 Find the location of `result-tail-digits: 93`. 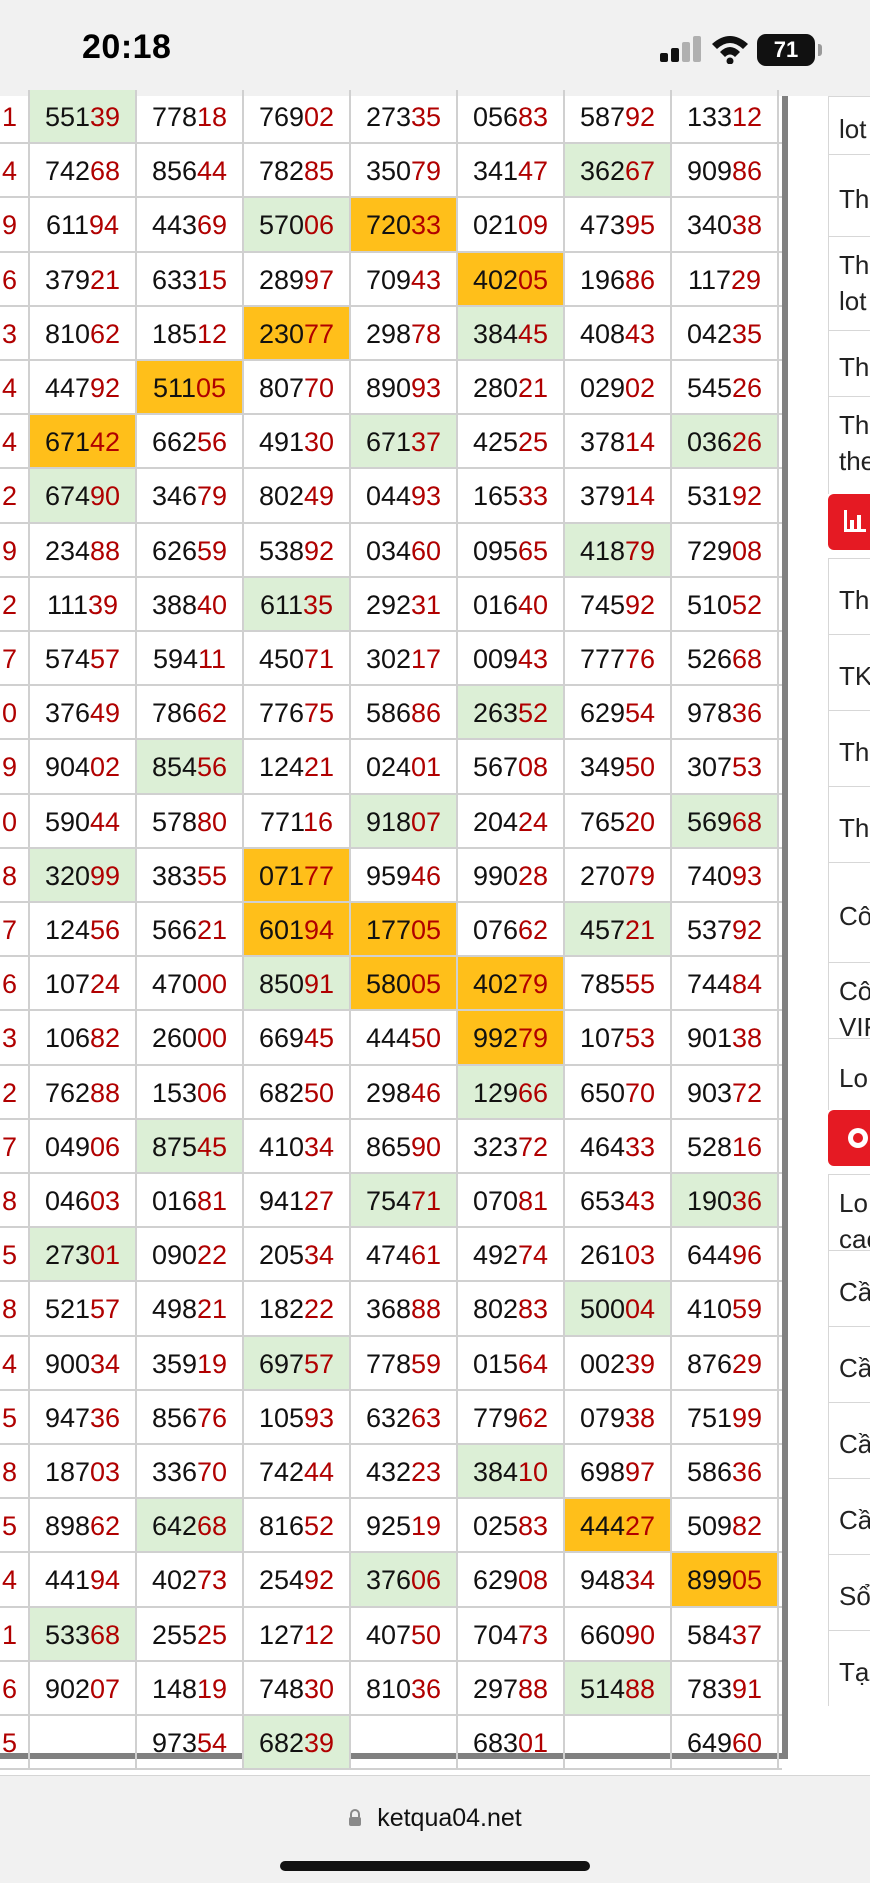

result-tail-digits: 93 is located at coordinates (426, 496).